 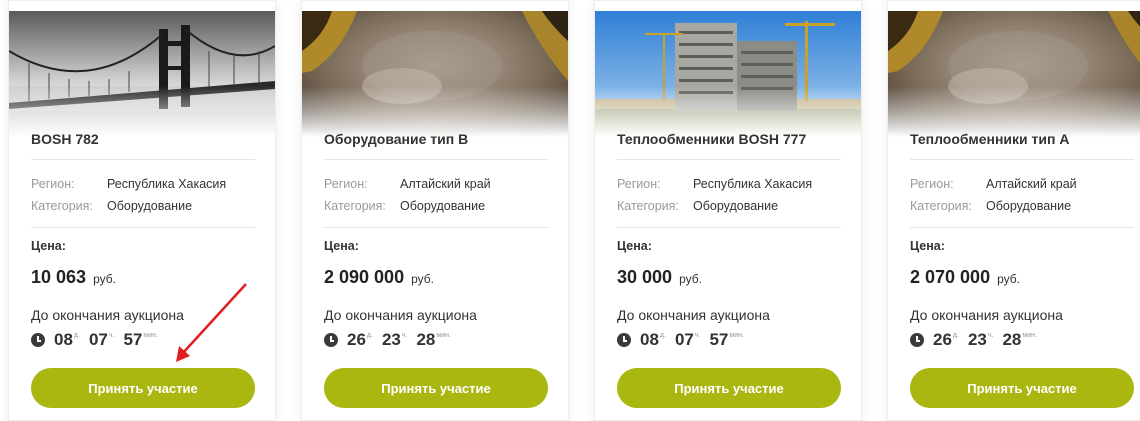 I want to click on construction-photo, so click(x=728, y=78).